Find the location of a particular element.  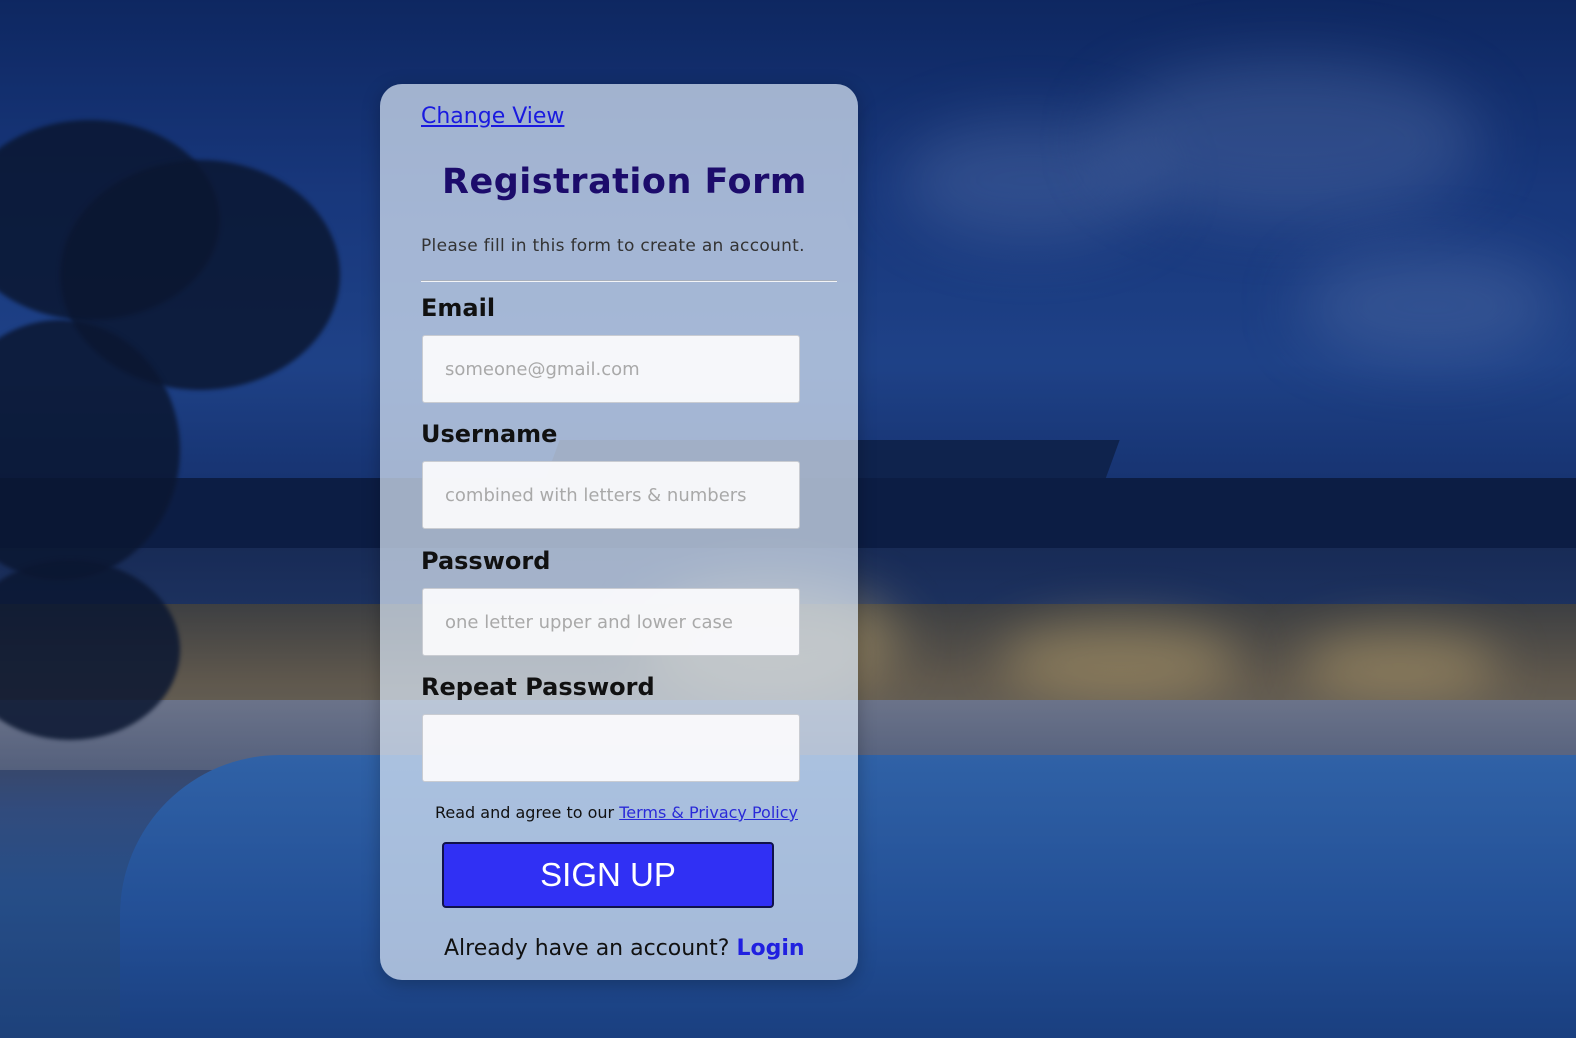

divider is located at coordinates (629, 281).